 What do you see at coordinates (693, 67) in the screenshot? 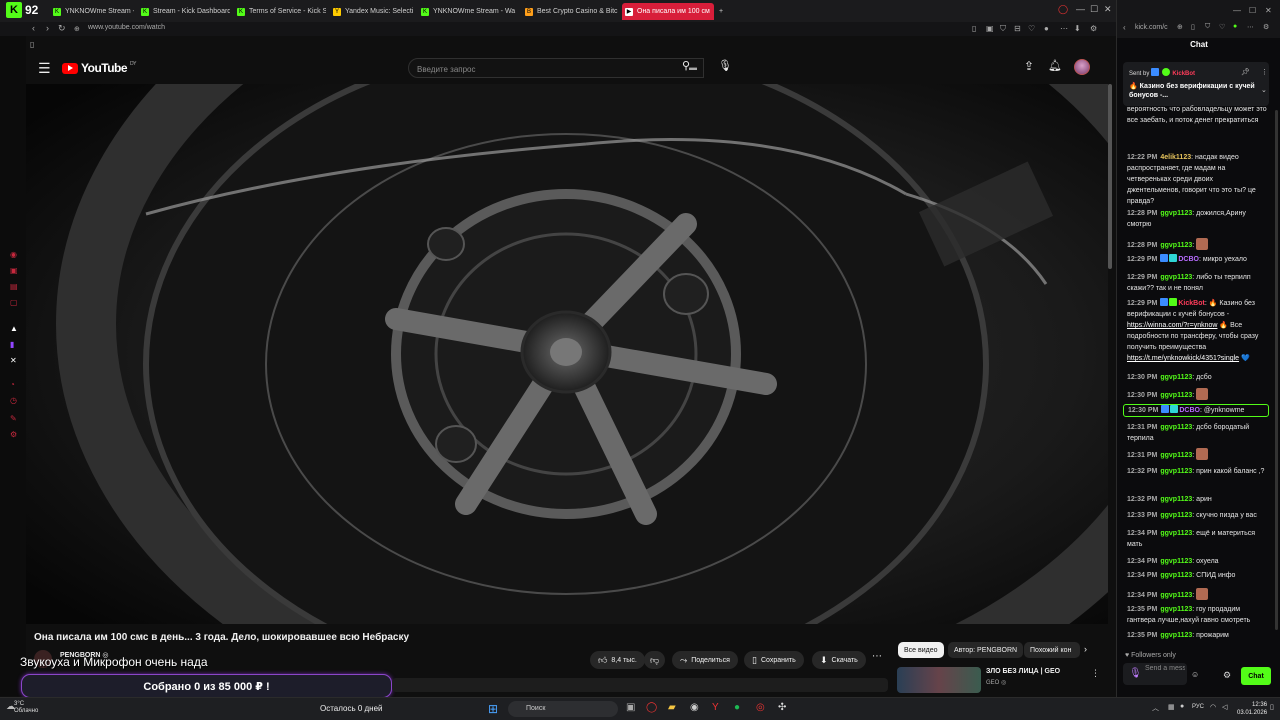
I see `keyboard-icon: ▬` at bounding box center [693, 67].